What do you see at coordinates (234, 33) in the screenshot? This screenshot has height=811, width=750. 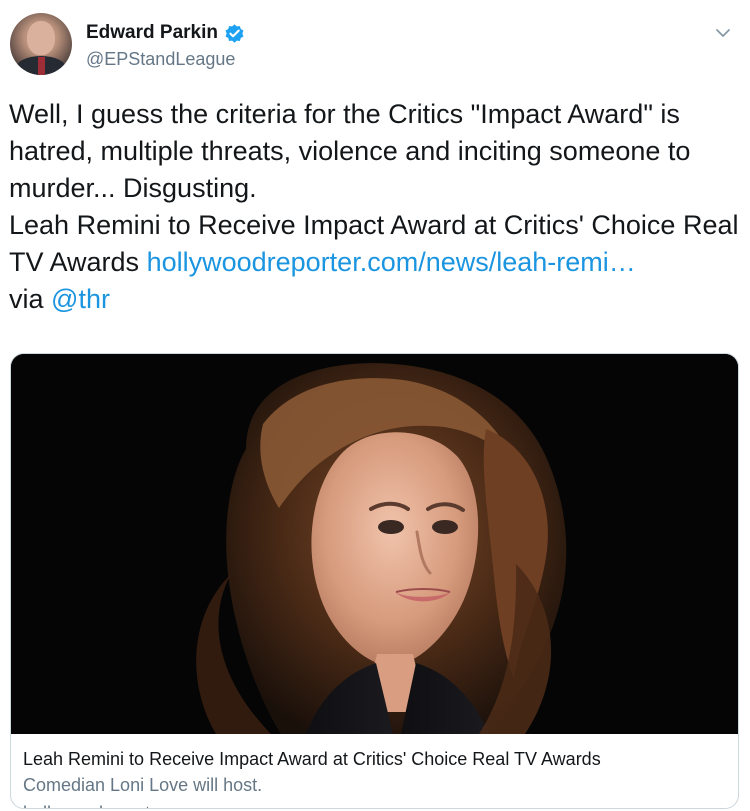 I see `verified-badge-icon` at bounding box center [234, 33].